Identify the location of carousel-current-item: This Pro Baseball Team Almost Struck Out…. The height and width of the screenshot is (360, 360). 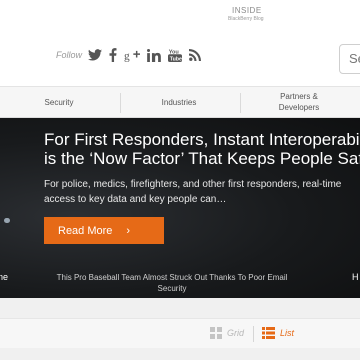
(172, 283).